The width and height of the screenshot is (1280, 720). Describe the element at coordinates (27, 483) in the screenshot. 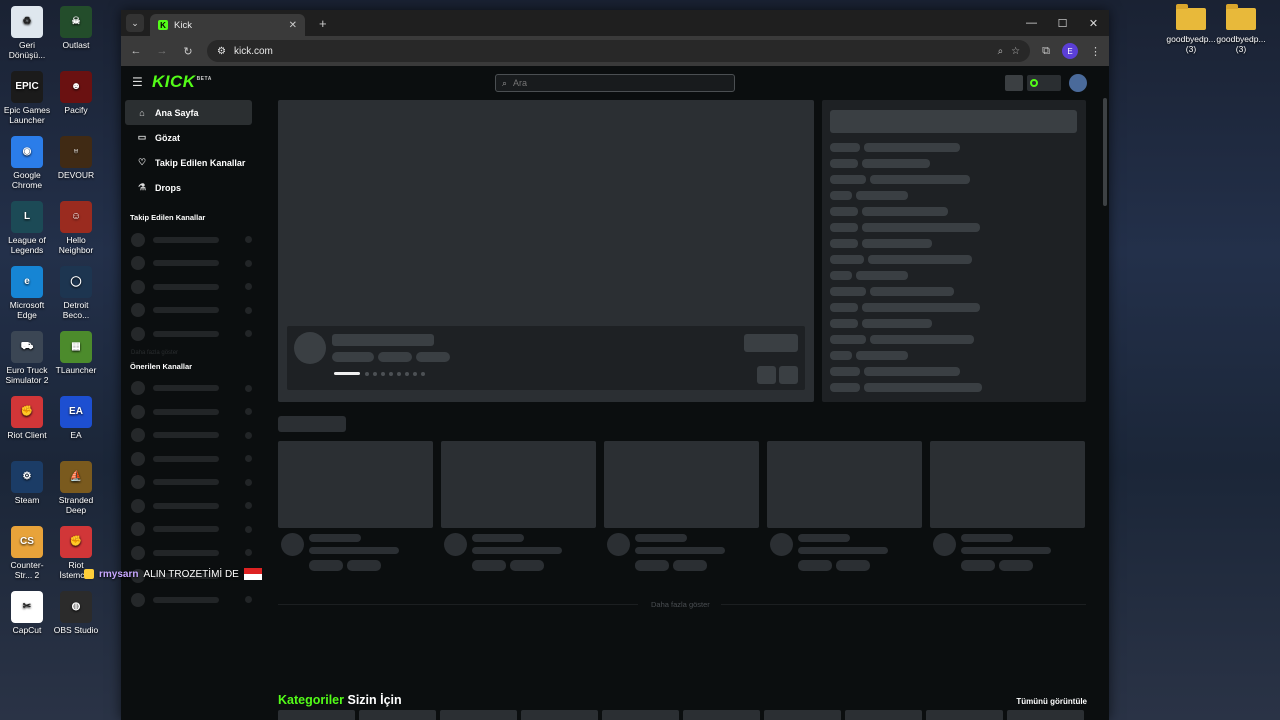

I see `desktop-icon-steam: ⚙ Steam` at that location.